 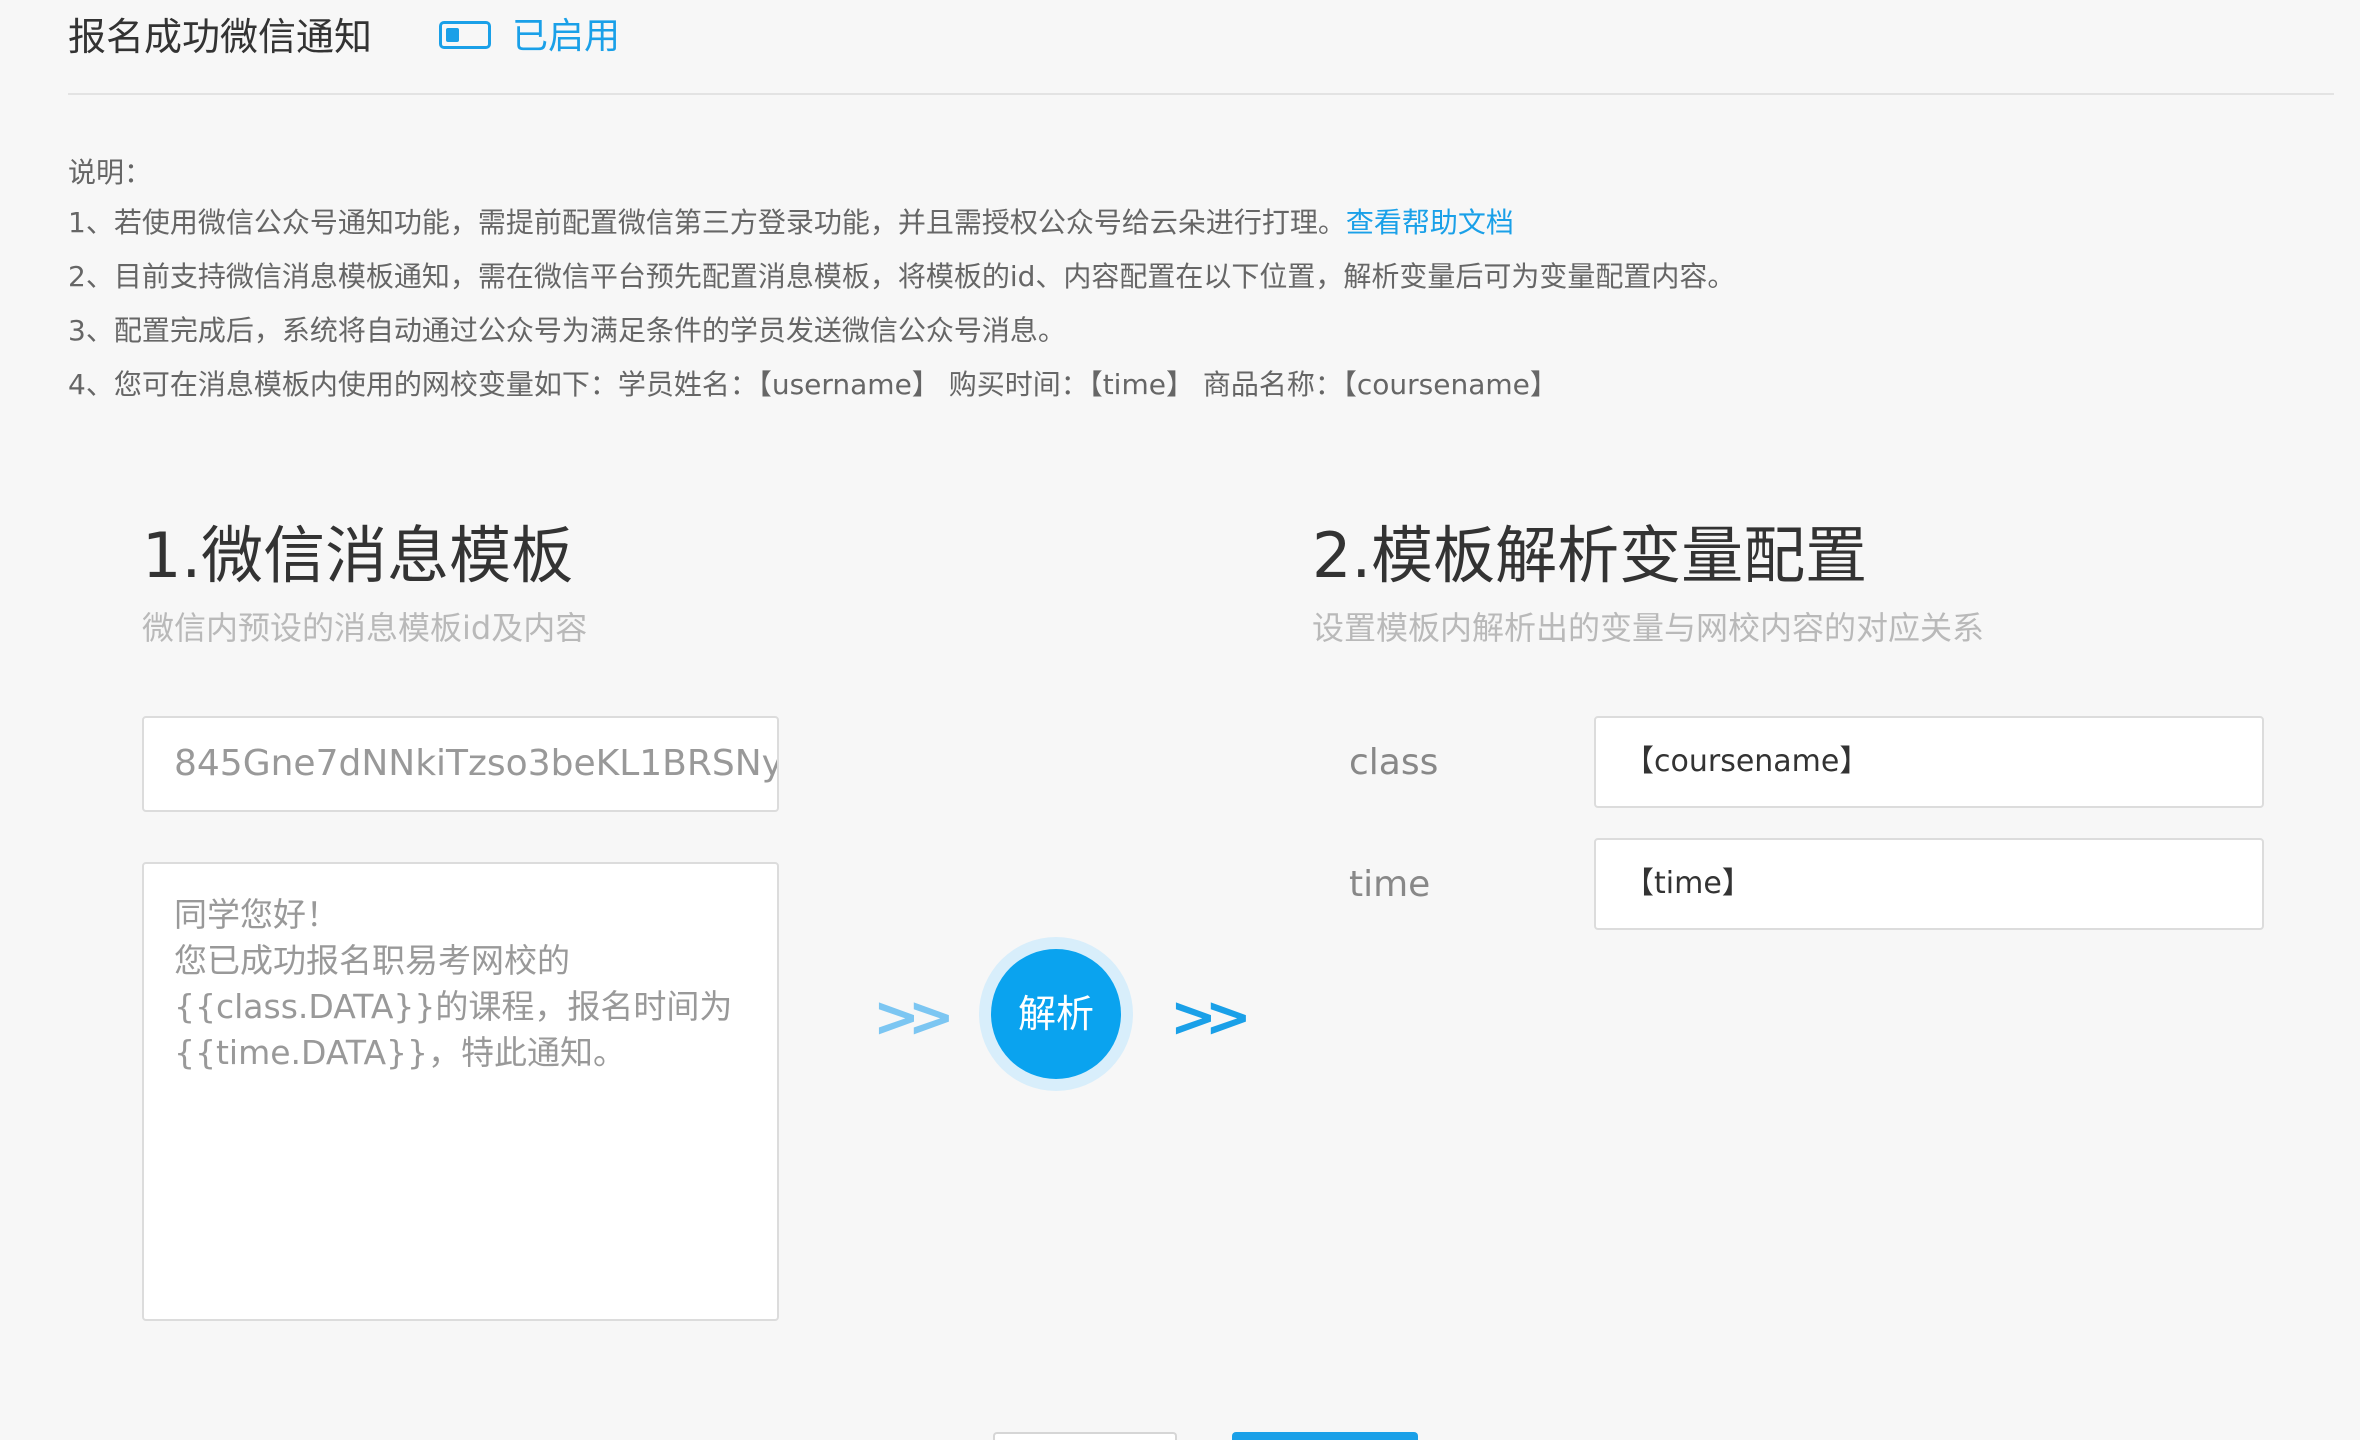 I want to click on cancel-button, so click(x=1085, y=1436).